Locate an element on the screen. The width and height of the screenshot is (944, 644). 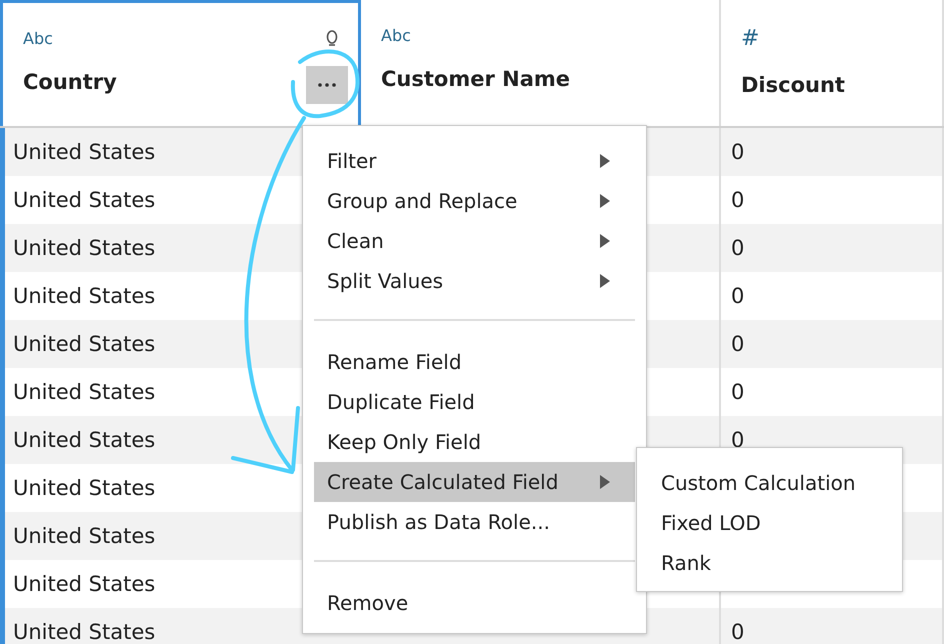
menu-item: Clean is located at coordinates (474, 241).